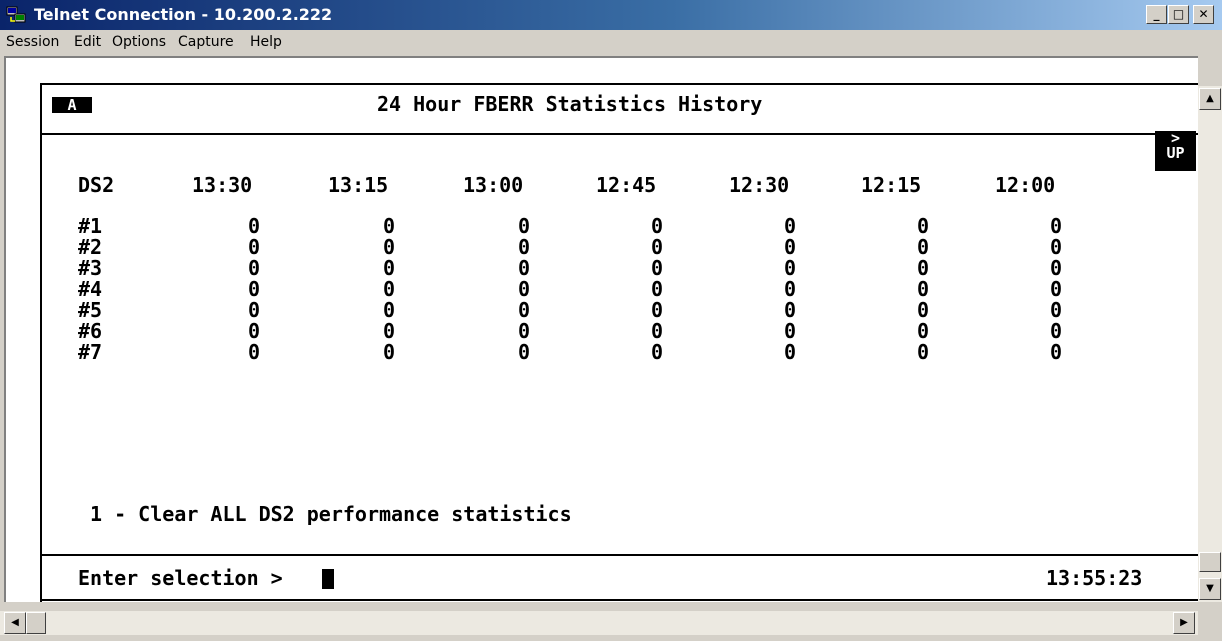  I want to click on prompt-bottom-border, so click(619, 600).